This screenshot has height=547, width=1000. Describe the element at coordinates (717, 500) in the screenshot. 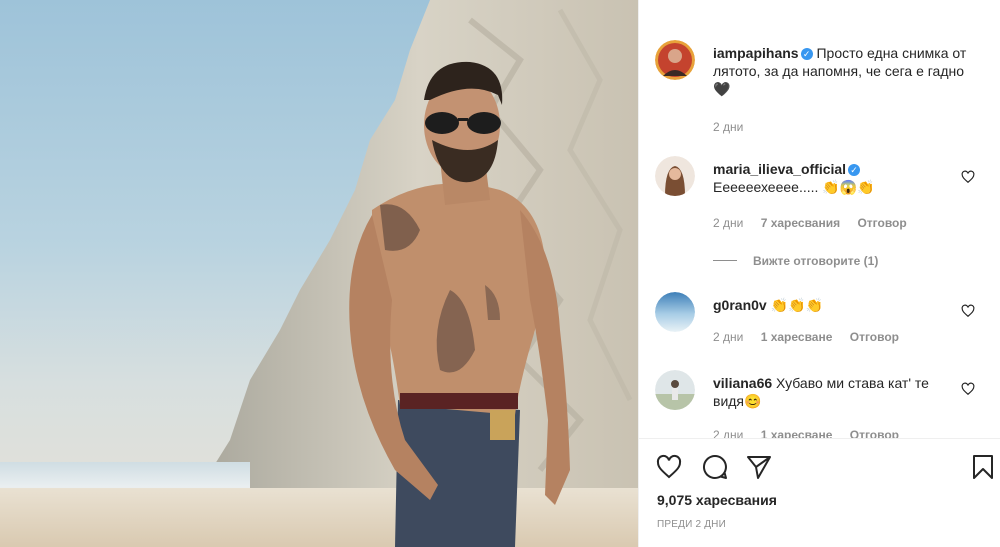

I see `likes-count: 9,075 харесвания` at that location.